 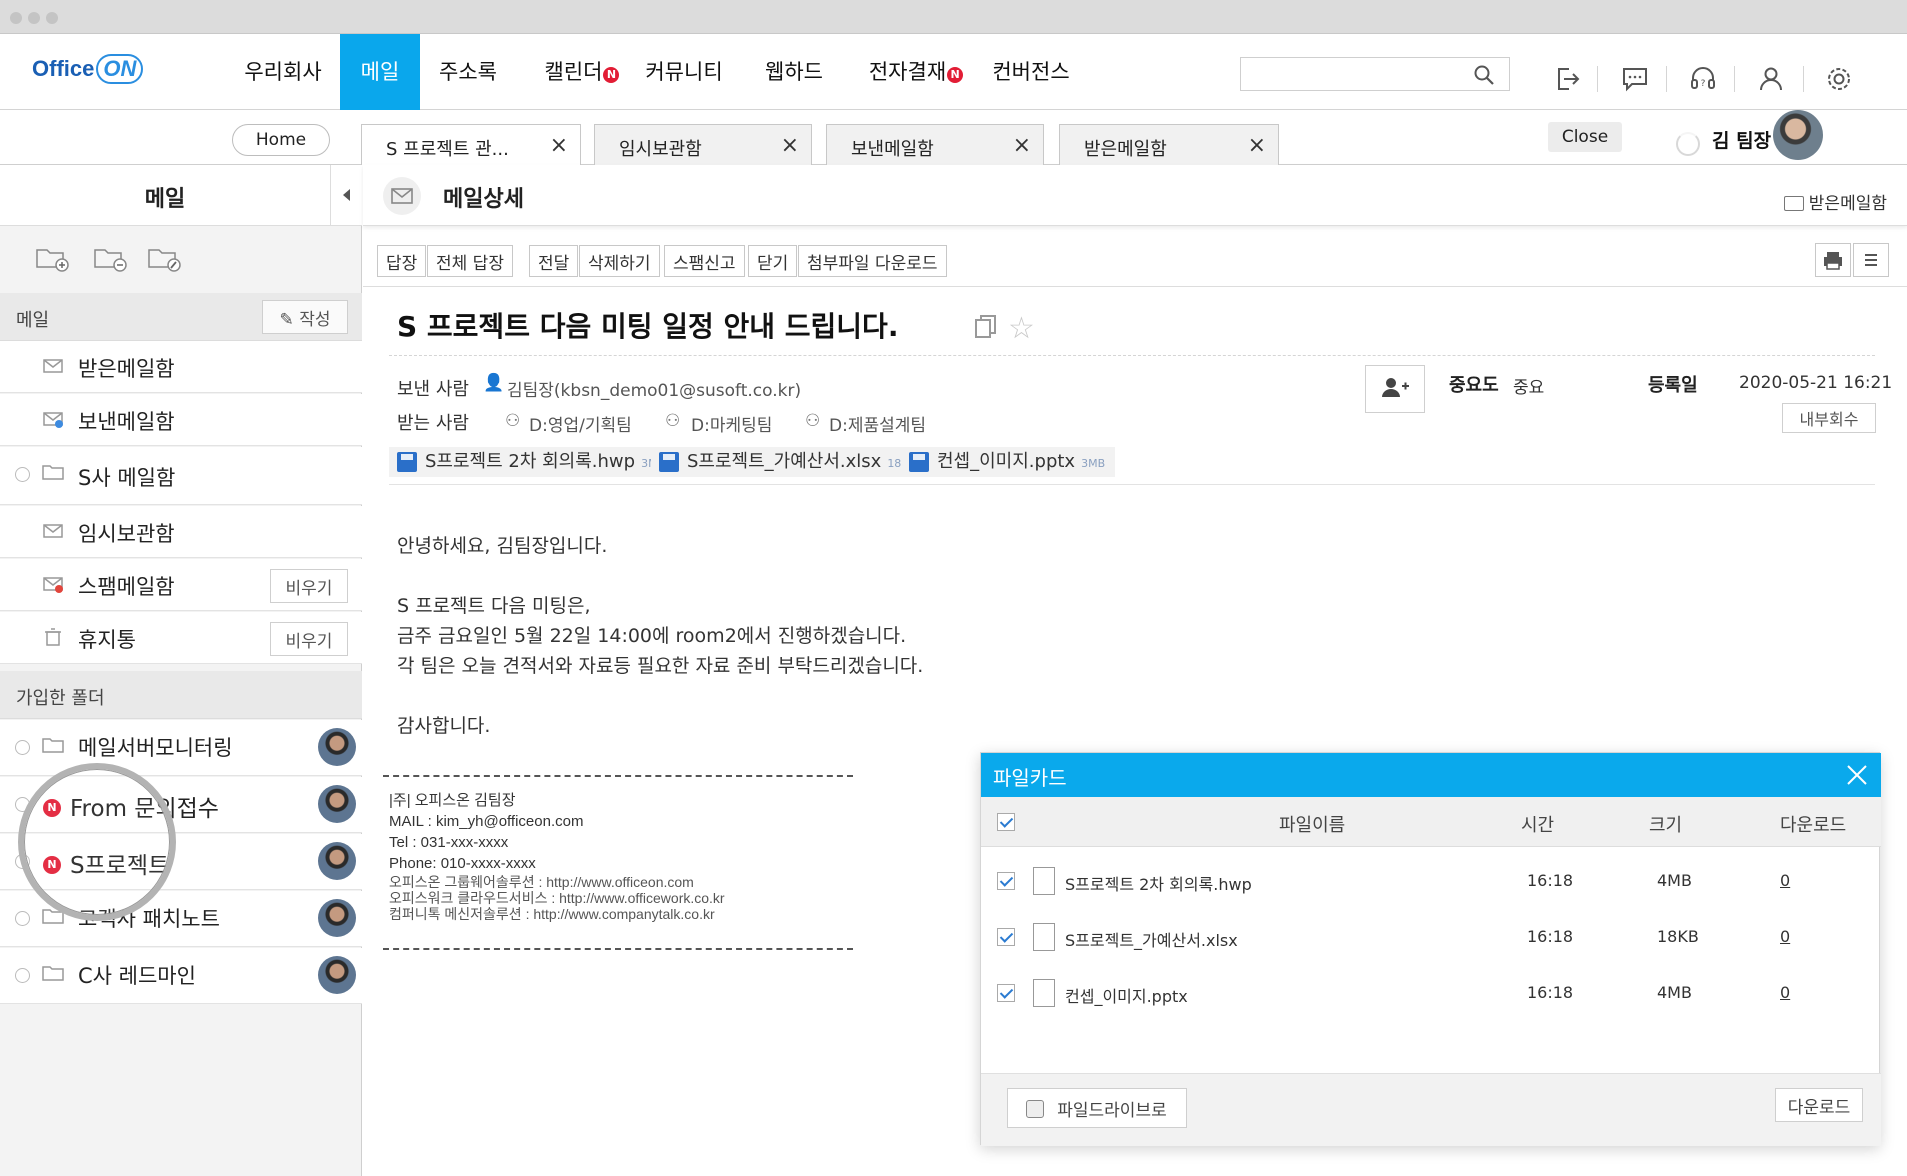 I want to click on sidebar-item-inbox: 받은메일함, so click(x=181, y=367).